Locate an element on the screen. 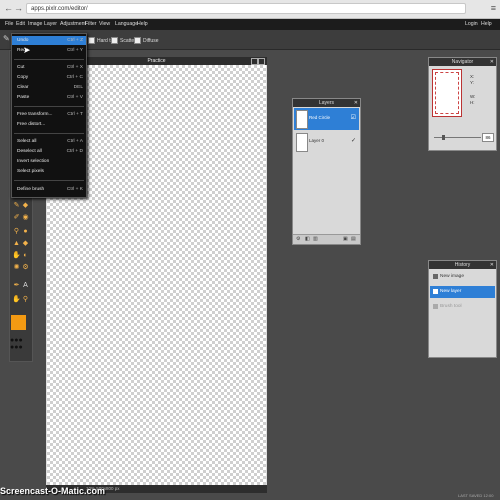 The image size is (500, 500). sponge-icon: ▲ is located at coordinates (16, 243).